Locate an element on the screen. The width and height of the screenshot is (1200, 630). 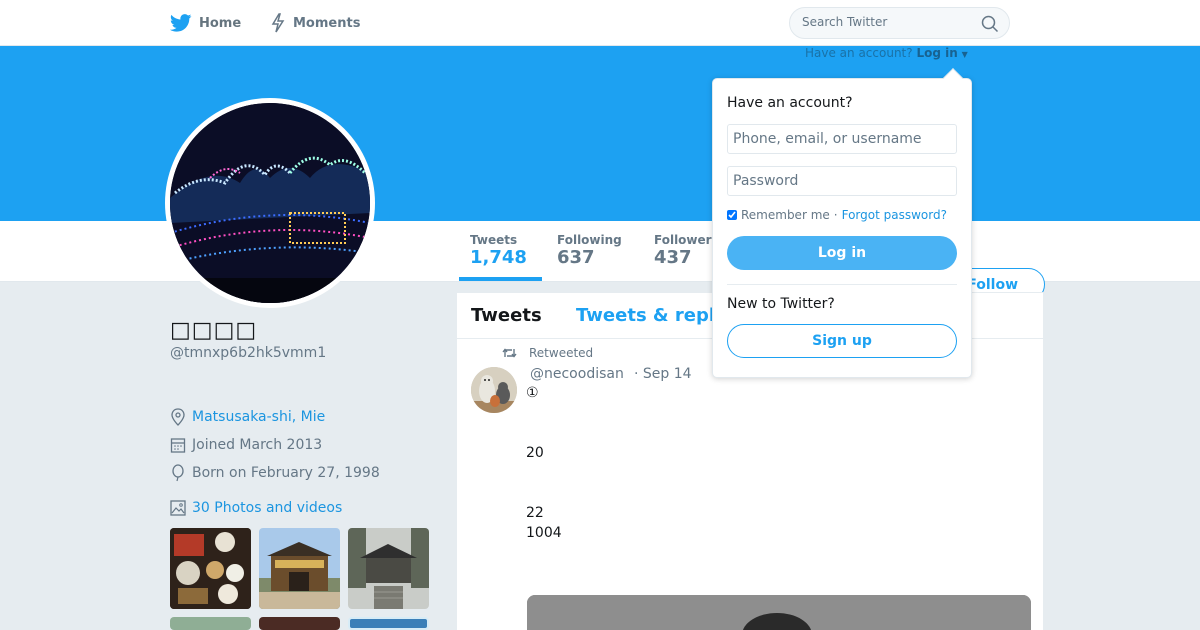
profile-birthday: Born on February 27, 1998 is located at coordinates (275, 473).